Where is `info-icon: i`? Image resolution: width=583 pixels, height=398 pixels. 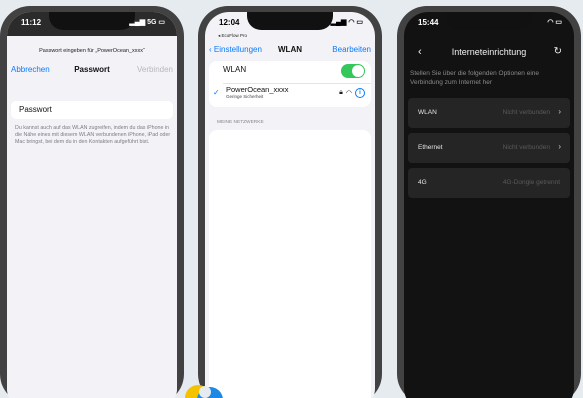
info-icon: i is located at coordinates (360, 93).